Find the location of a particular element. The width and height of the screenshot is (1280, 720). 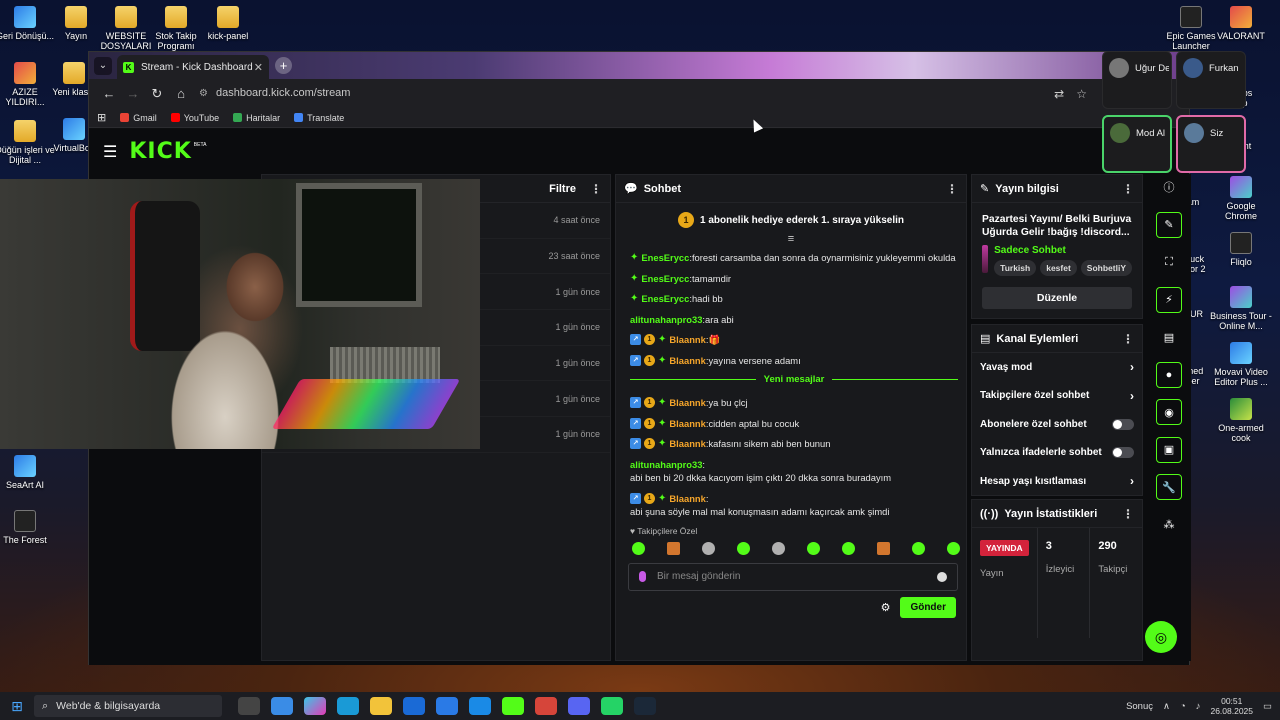

desktop-icon-chrome: Google Chrome is located at coordinates (1241, 198).